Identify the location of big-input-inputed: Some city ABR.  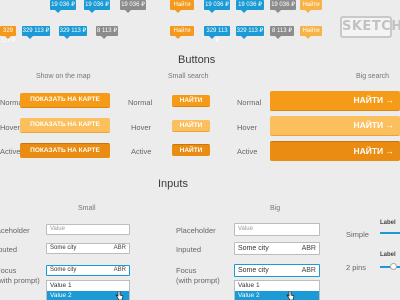
(277, 248).